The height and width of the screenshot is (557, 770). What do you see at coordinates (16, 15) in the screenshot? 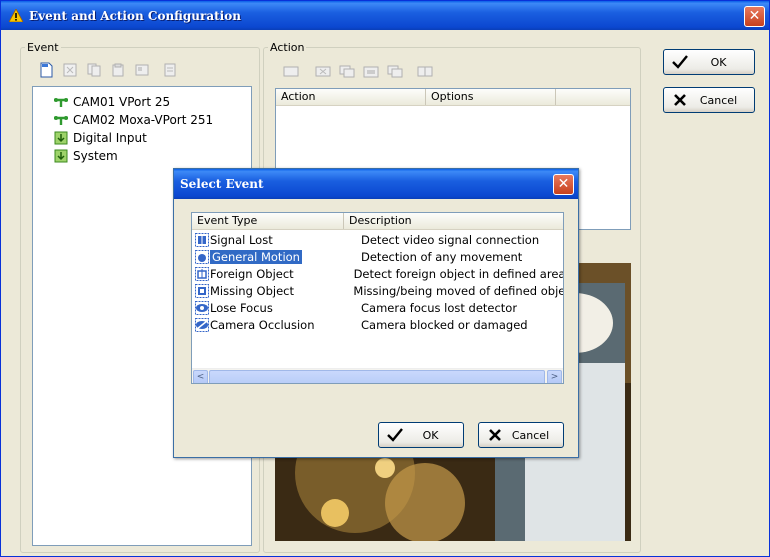
I see `warning-triangle-icon` at bounding box center [16, 15].